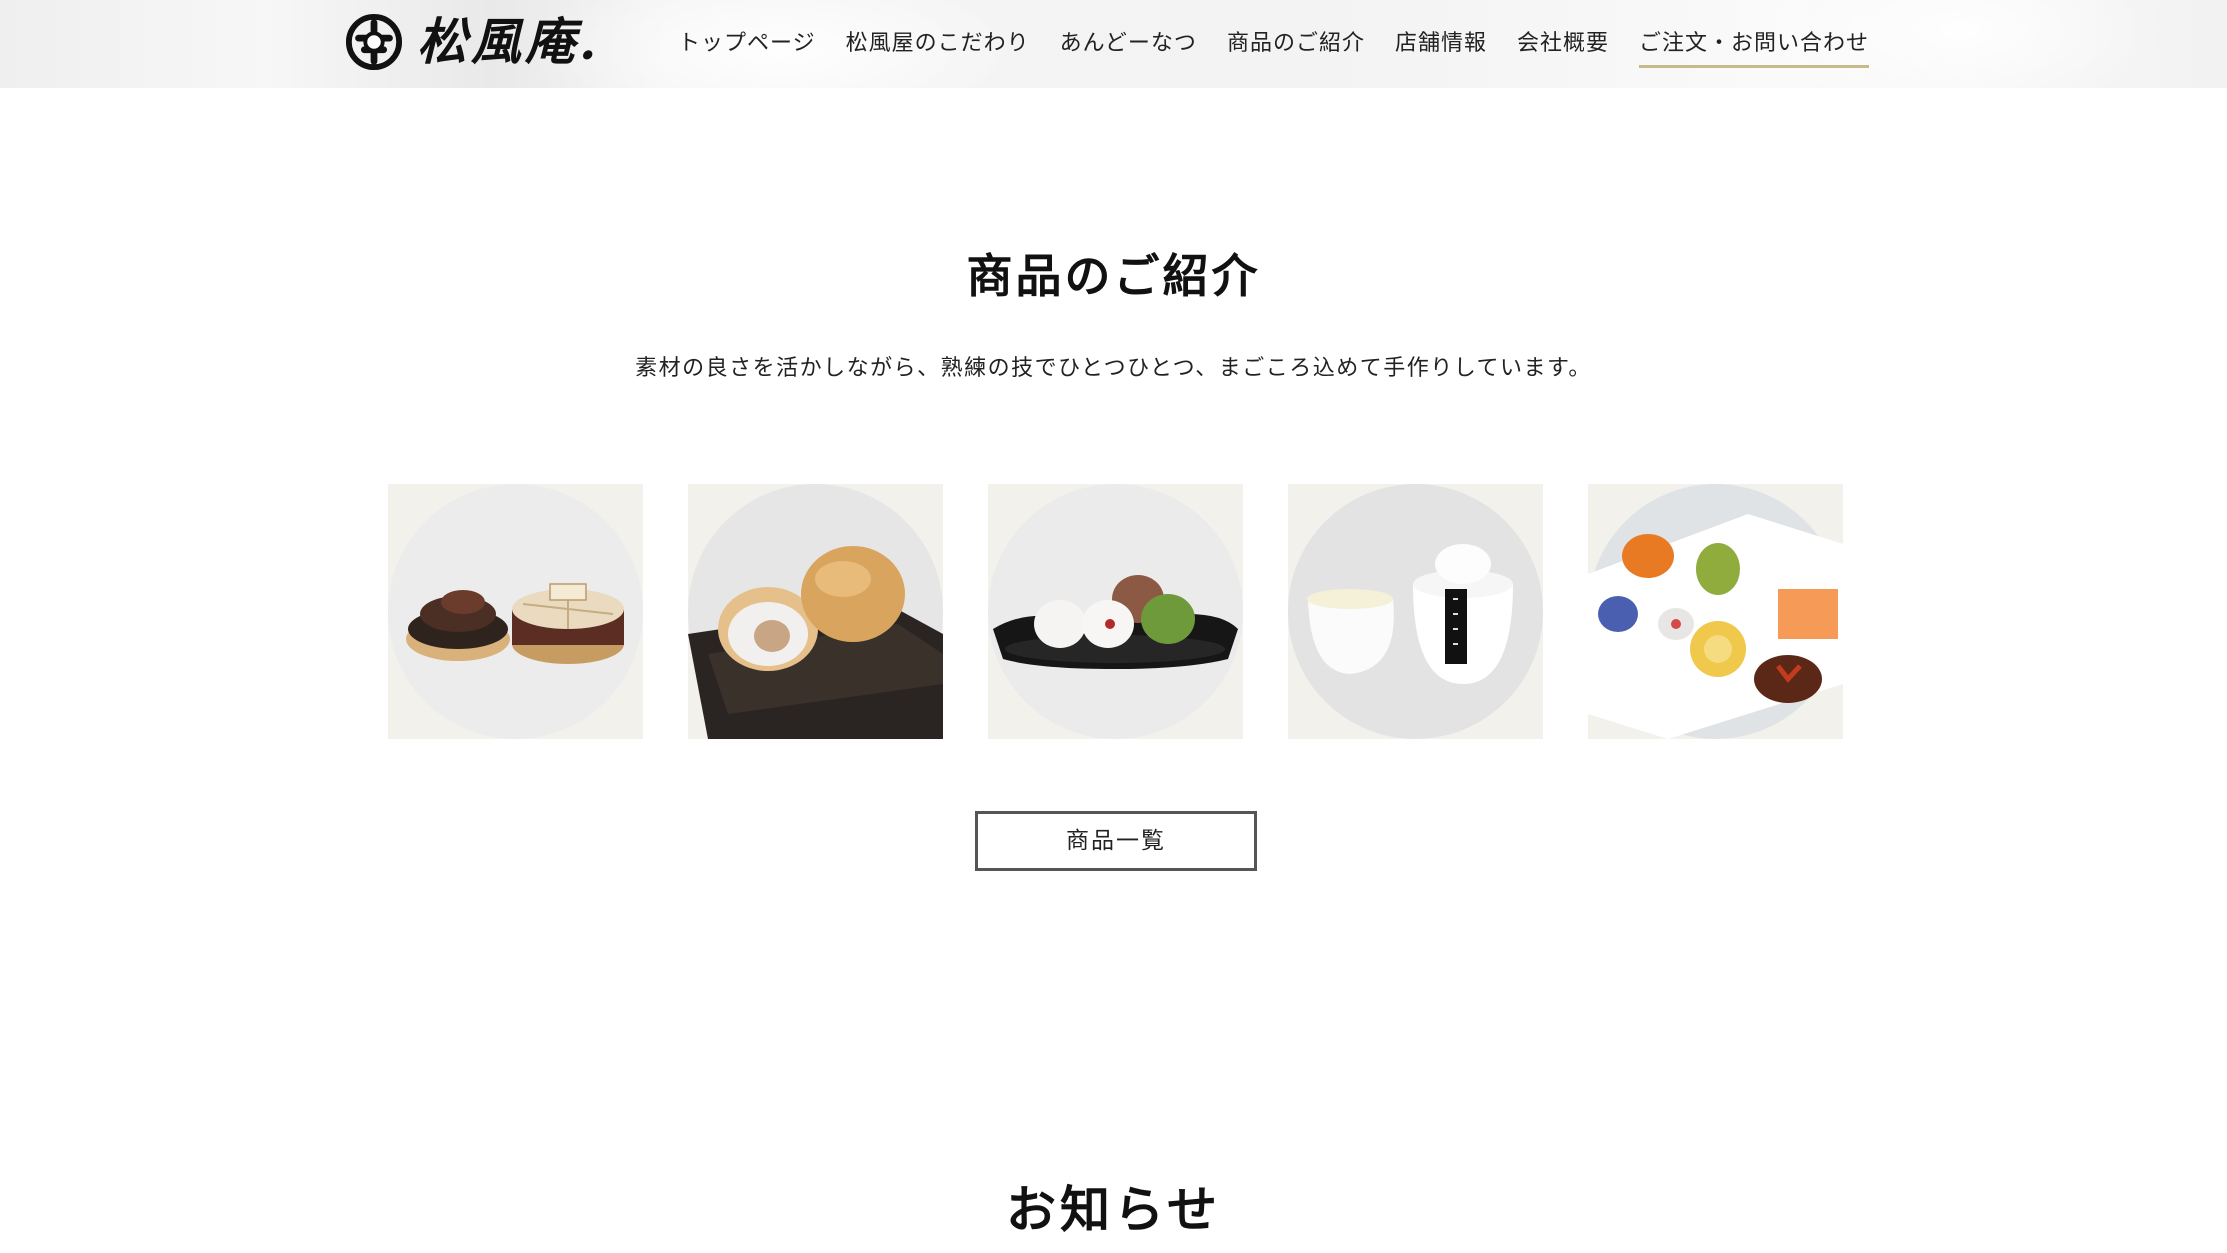 The image size is (2227, 1253). What do you see at coordinates (1113, 276) in the screenshot?
I see `products-section-title: 商品のご紹介` at bounding box center [1113, 276].